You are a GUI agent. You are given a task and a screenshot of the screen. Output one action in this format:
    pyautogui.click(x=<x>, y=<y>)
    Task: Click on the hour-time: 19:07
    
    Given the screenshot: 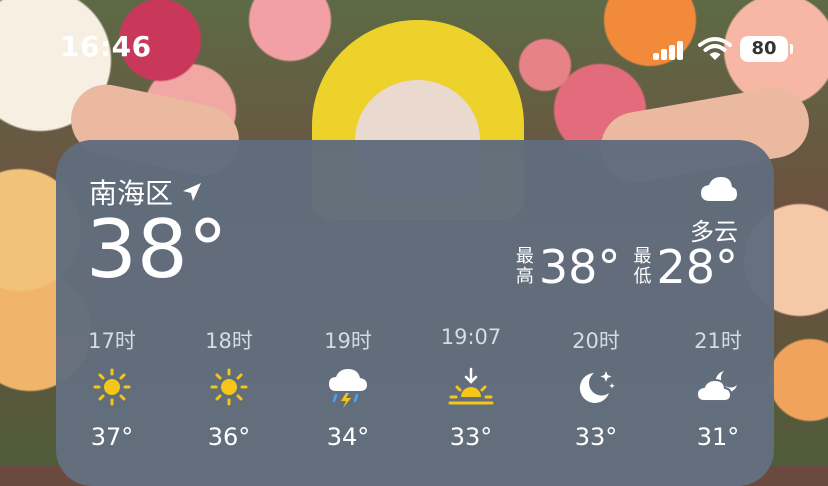 What is the action you would take?
    pyautogui.click(x=471, y=337)
    